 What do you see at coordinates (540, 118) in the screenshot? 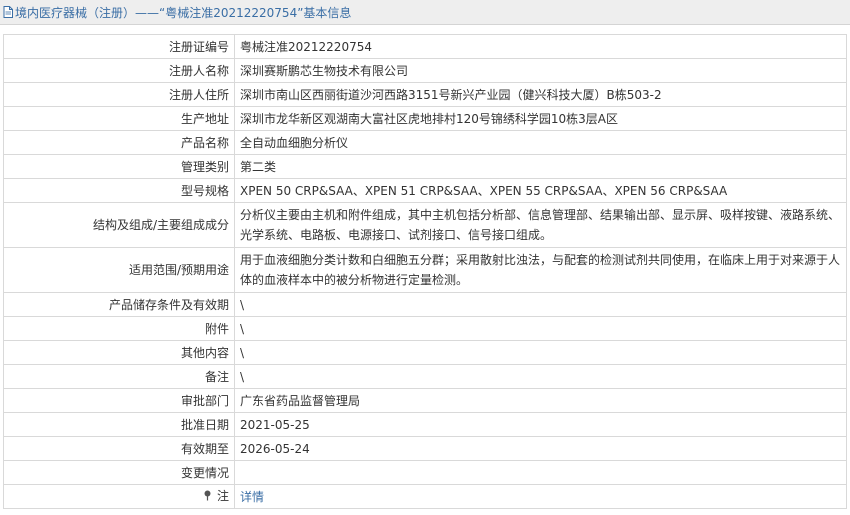
I see `field-value: 深圳市龙华新区观湖南大富社区虎地排村120号锦绣科学园10栋3层A区` at bounding box center [540, 118].